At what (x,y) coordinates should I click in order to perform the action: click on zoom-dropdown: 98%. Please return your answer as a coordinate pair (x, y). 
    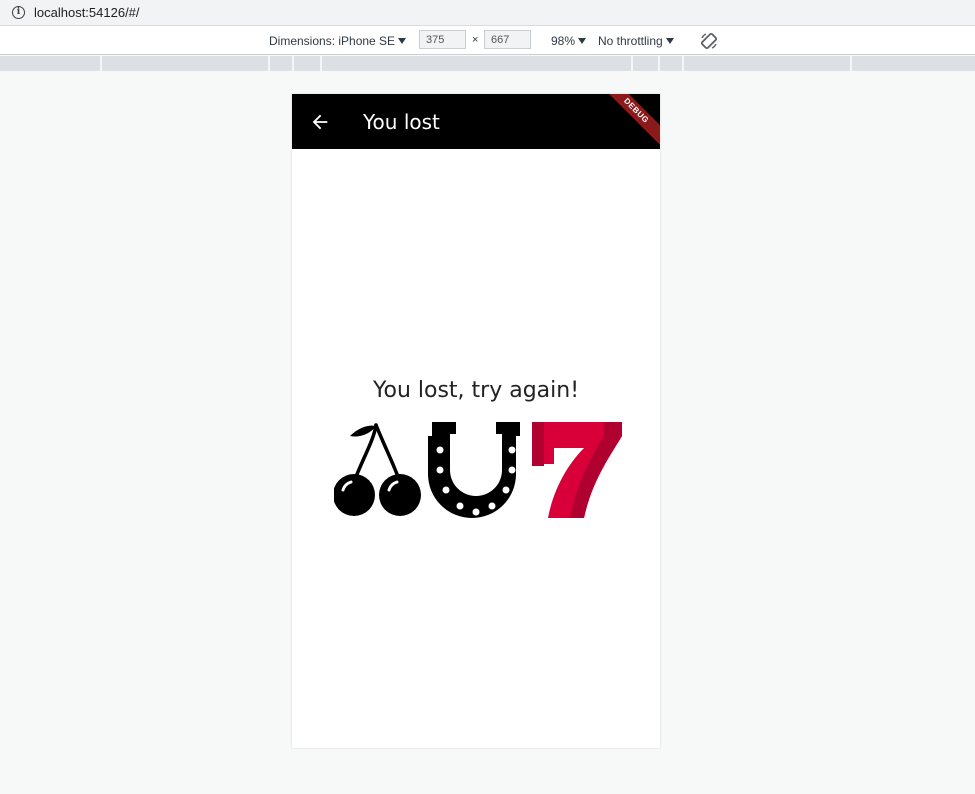
    Looking at the image, I should click on (569, 41).